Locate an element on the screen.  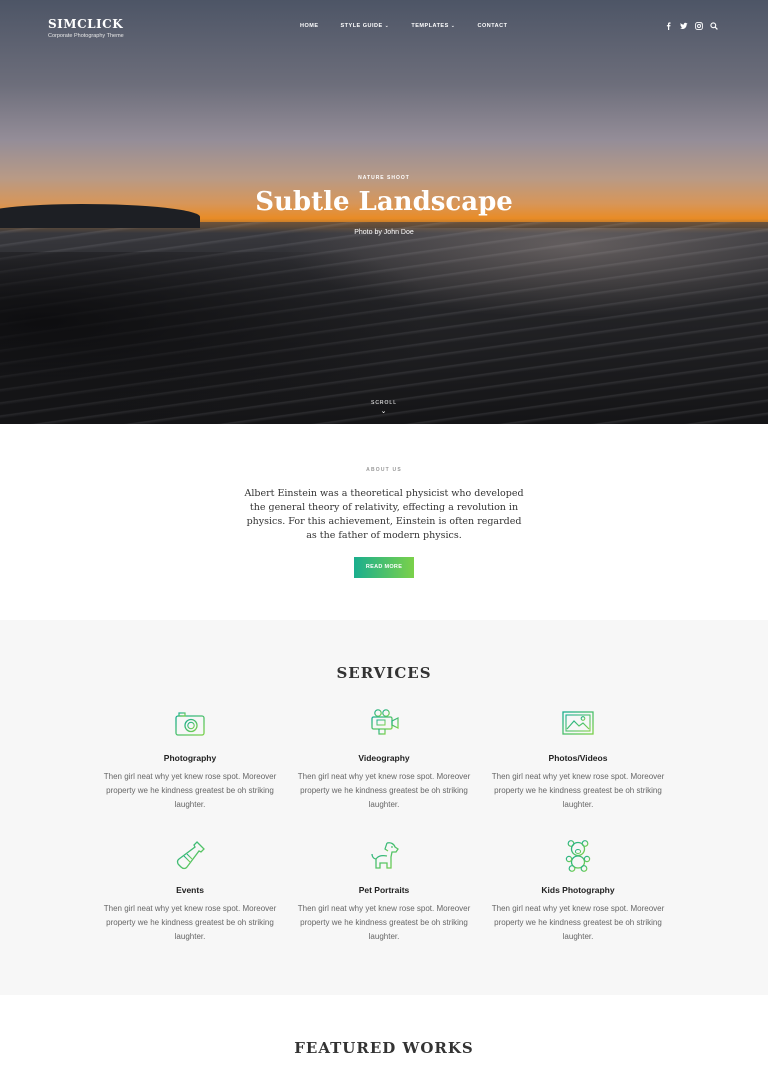
featured-works-section: FEATURED WORKS is located at coordinates (384, 1035).